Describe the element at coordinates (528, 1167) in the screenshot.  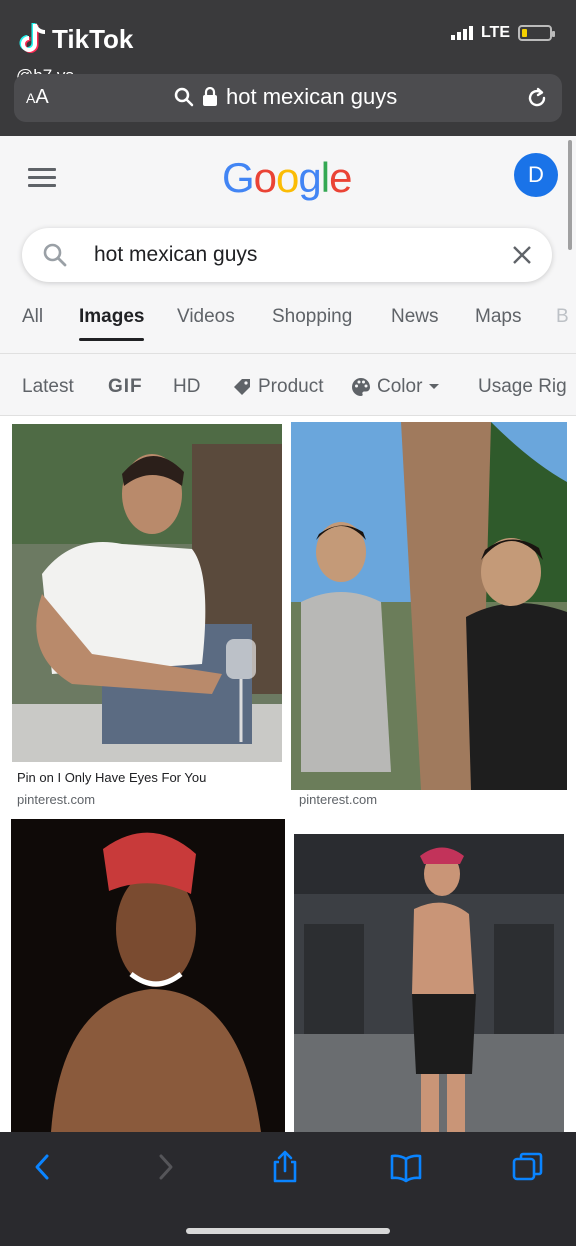
I see `tabs-icon` at that location.